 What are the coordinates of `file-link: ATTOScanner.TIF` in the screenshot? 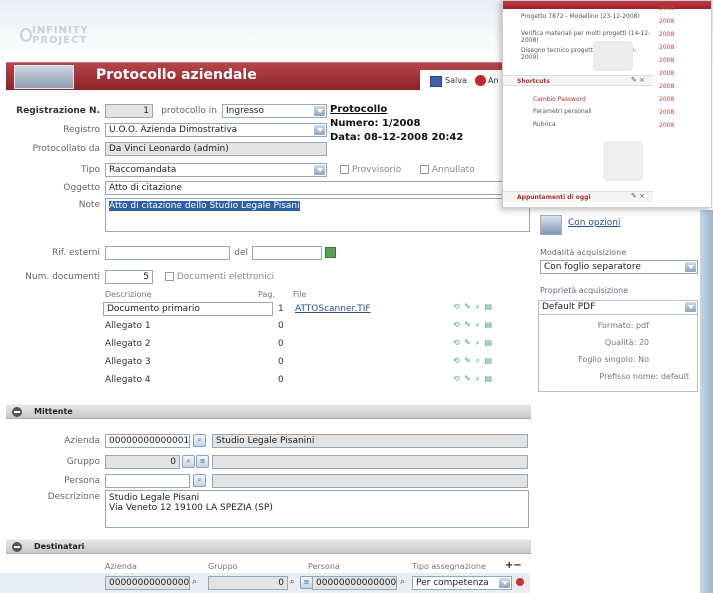 It's located at (333, 309).